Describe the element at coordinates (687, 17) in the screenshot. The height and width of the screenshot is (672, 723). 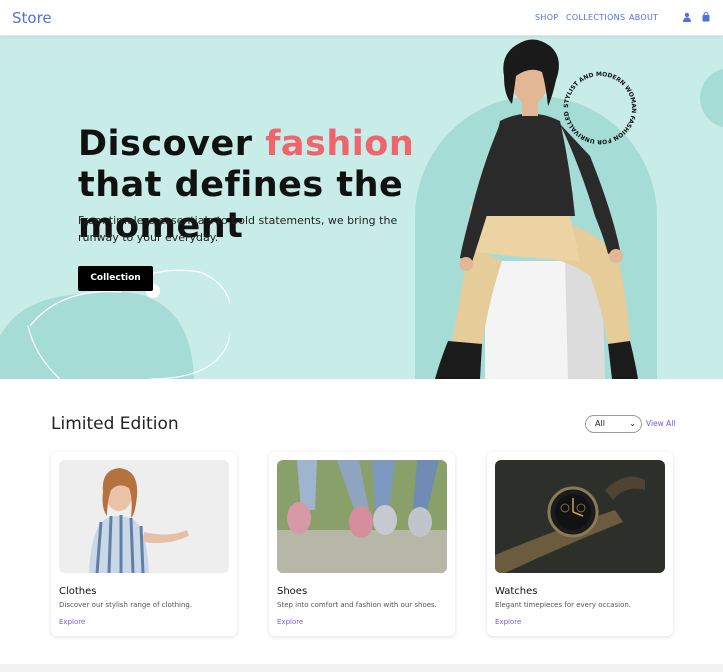
I see `user-icon` at that location.